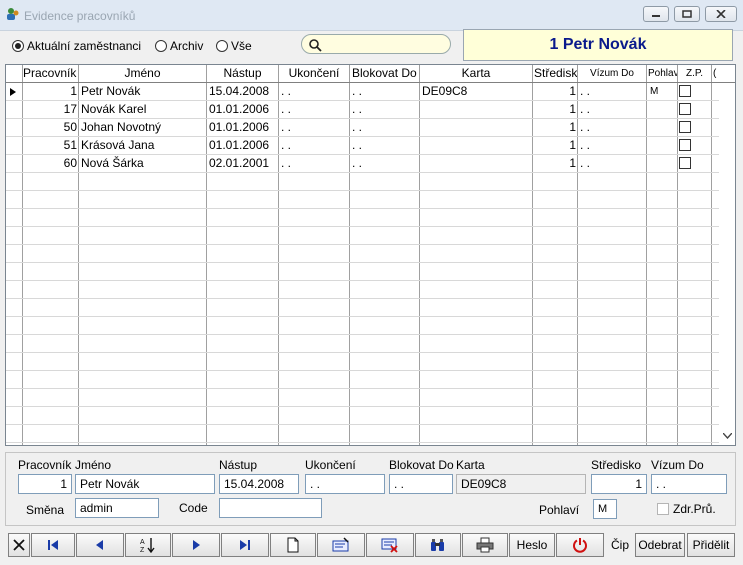  Describe the element at coordinates (259, 484) in the screenshot. I see `nastup-field: 15.04.2008` at that location.